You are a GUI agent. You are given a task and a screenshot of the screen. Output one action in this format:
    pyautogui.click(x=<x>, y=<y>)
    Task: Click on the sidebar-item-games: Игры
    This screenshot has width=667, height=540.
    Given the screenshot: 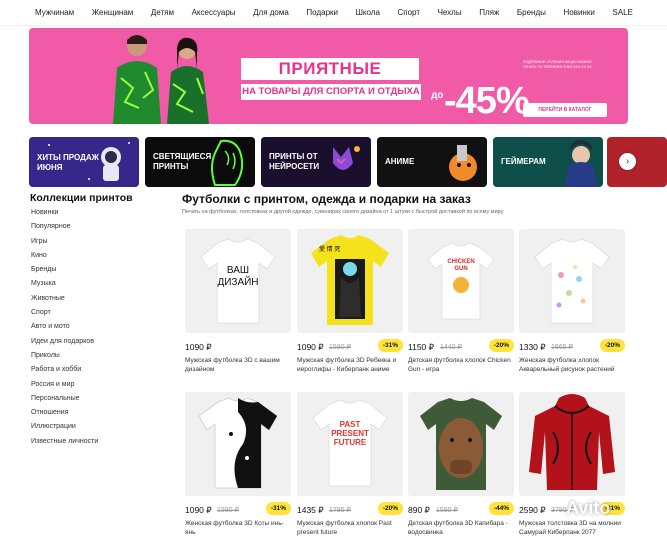 What is the action you would take?
    pyautogui.click(x=100, y=242)
    